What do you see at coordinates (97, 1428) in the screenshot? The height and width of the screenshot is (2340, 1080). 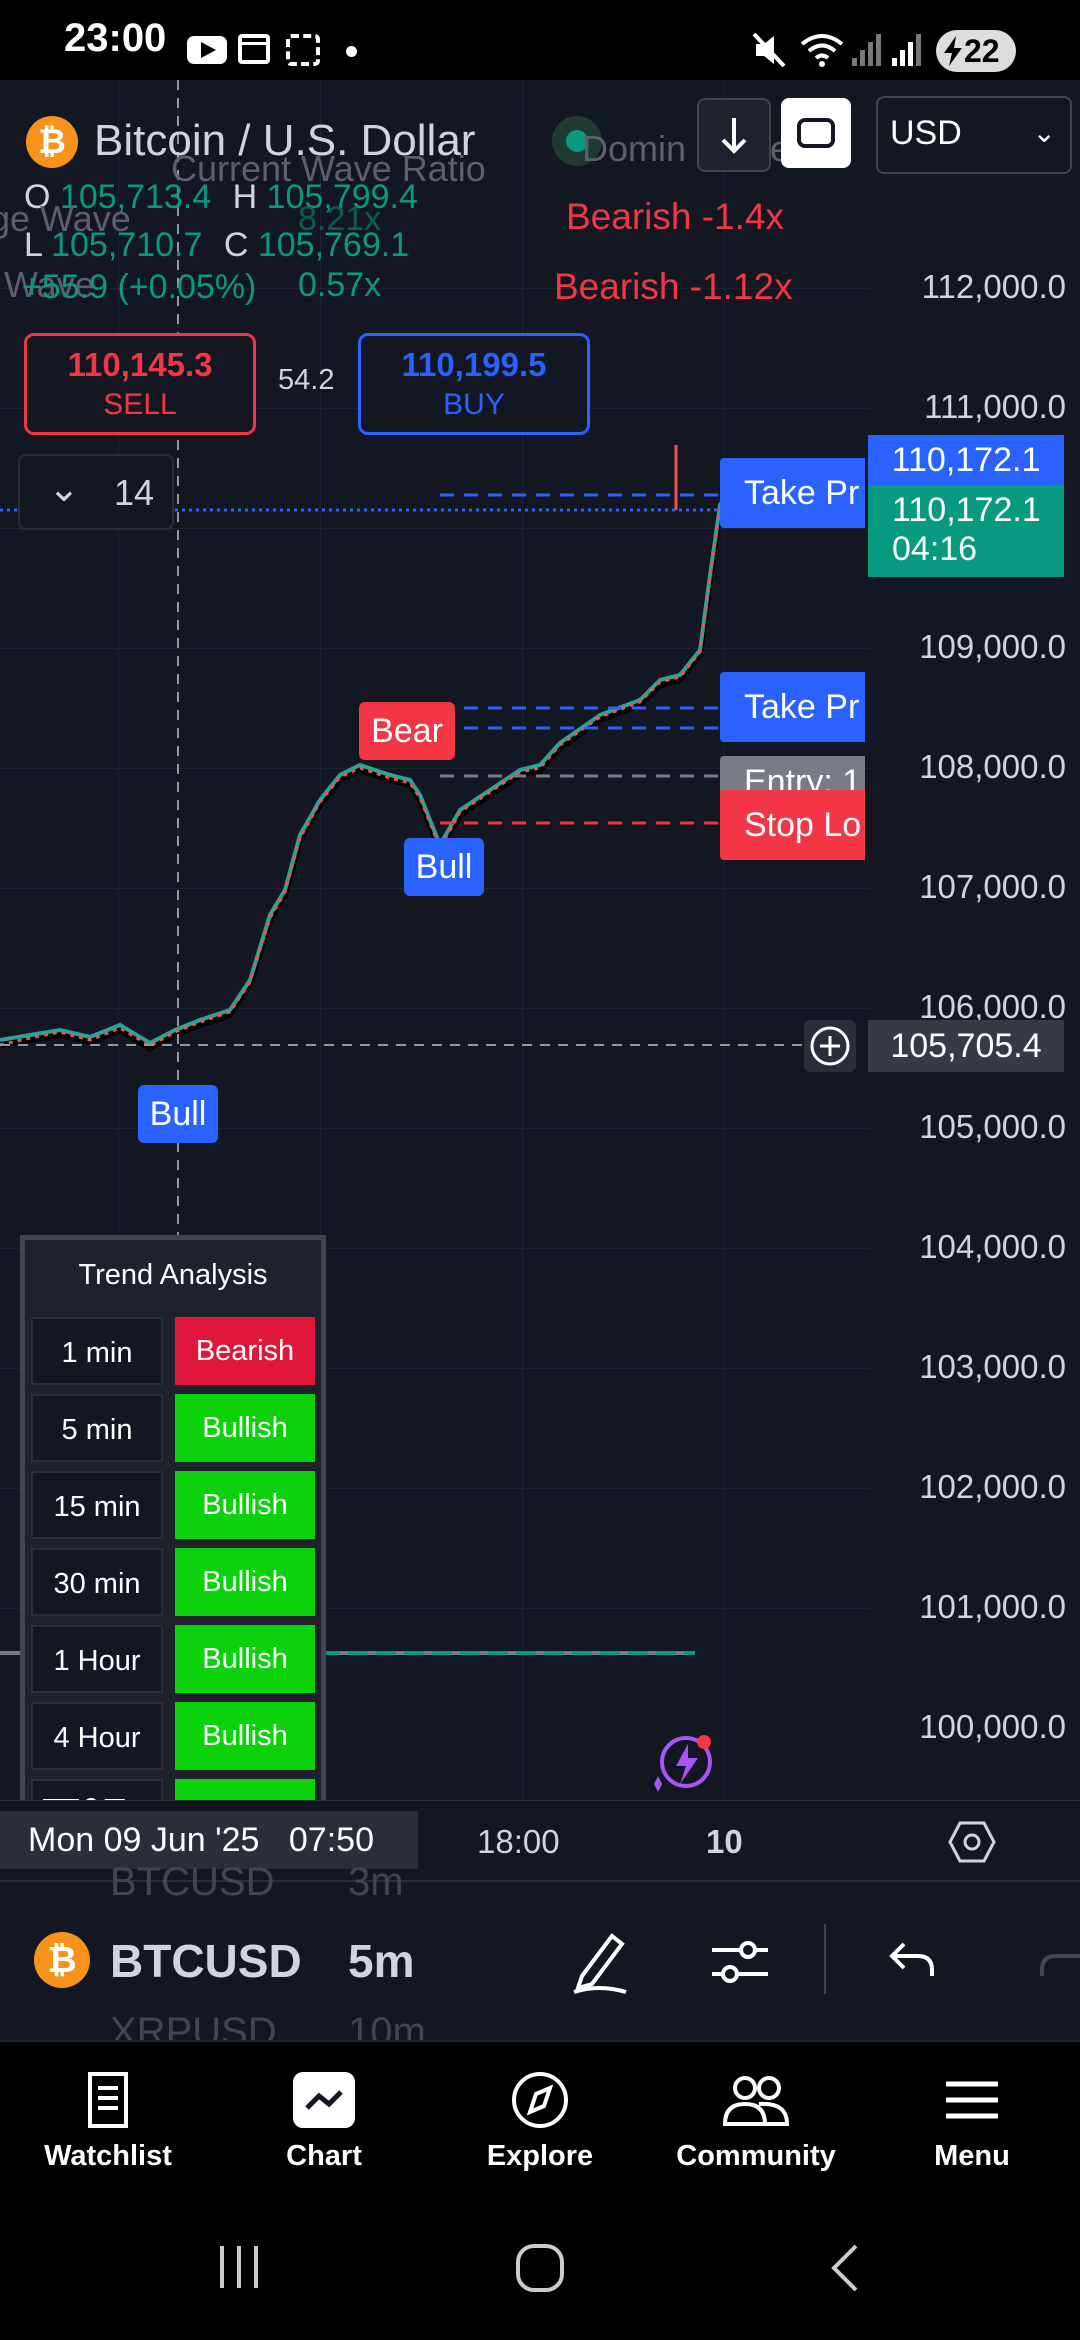 I see `trend-timeframe: 5 min` at bounding box center [97, 1428].